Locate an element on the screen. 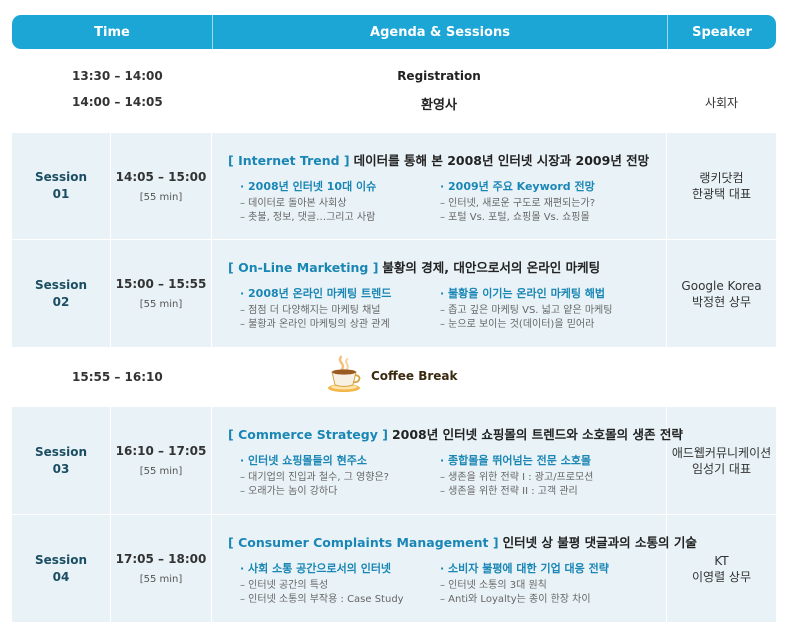 The image size is (787, 634). registration-time: 13:30 – 14:00 is located at coordinates (117, 76).